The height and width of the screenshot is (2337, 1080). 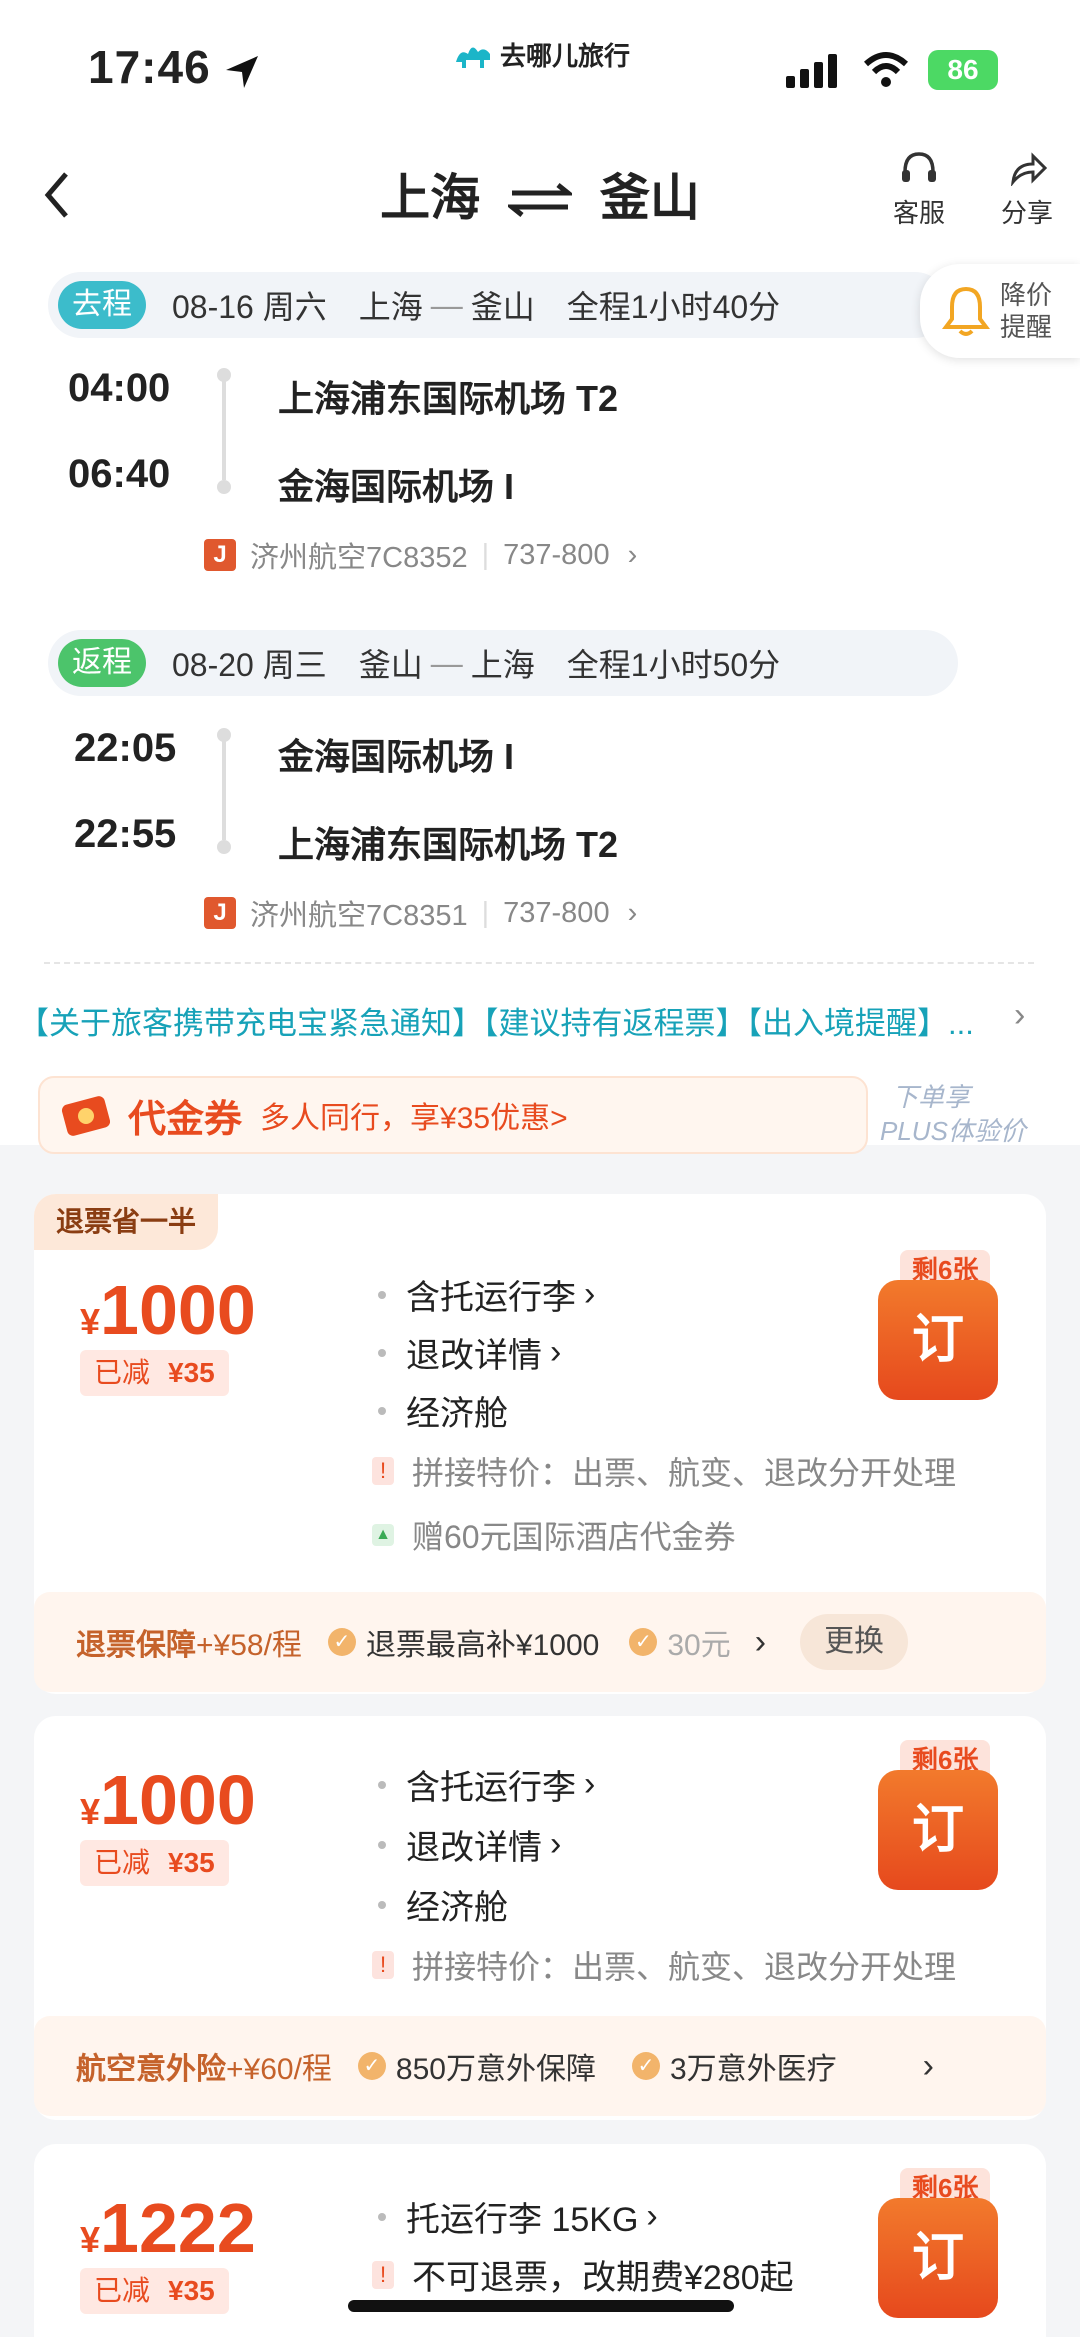 I want to click on voucher-banner: 代金券 多人同行，享¥35优惠>, so click(x=453, y=1115).